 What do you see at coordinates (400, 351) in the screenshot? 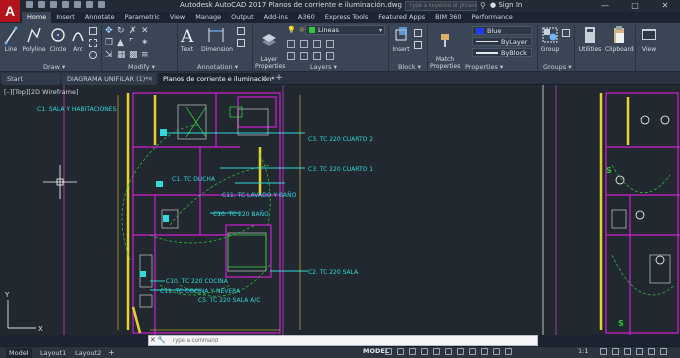
I see `snap-icon` at bounding box center [400, 351].